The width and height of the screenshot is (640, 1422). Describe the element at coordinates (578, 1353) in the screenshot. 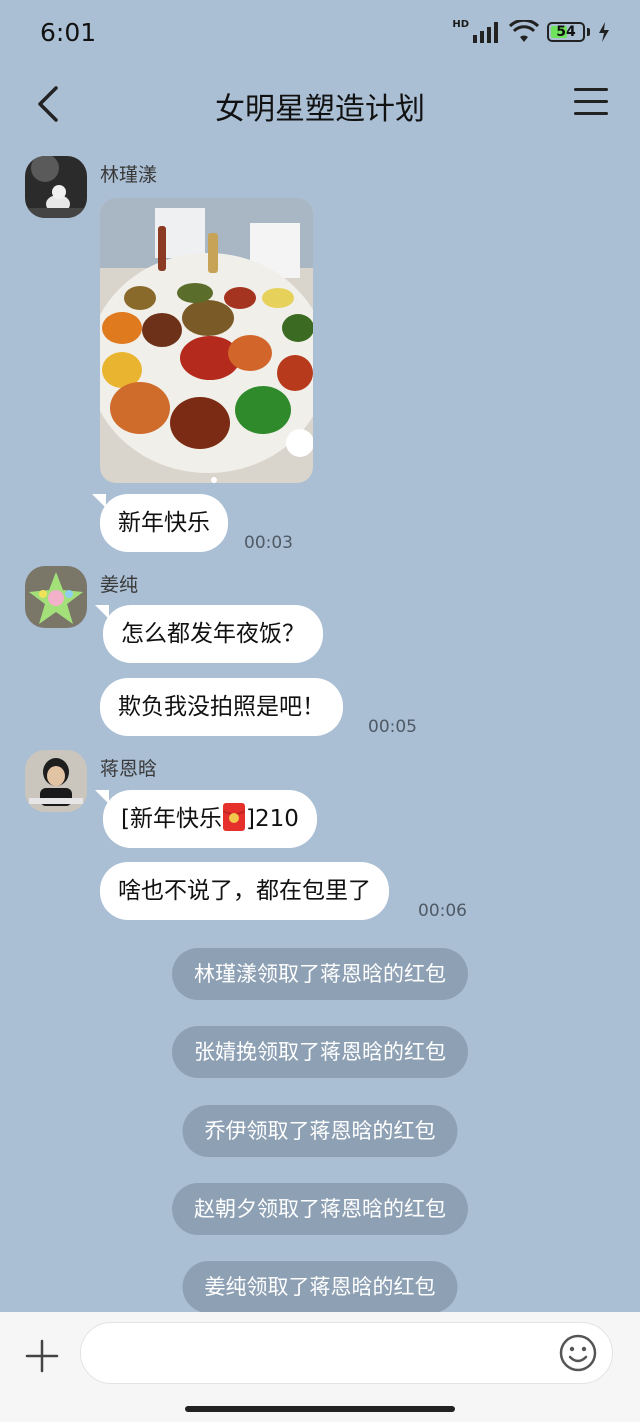

I see `emoji-icon` at that location.